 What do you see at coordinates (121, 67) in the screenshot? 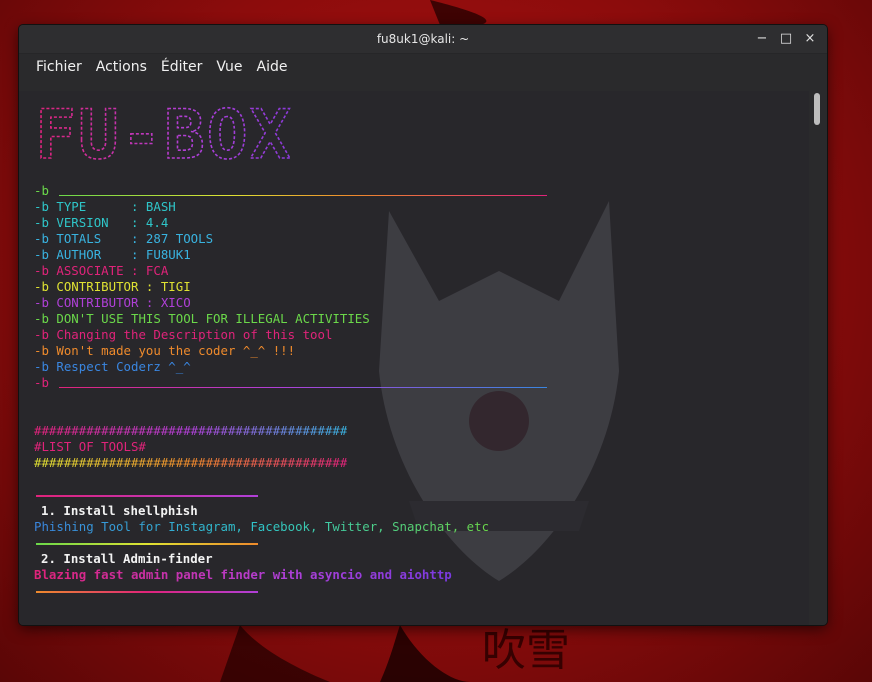
I see `menu-actions: Actions` at bounding box center [121, 67].